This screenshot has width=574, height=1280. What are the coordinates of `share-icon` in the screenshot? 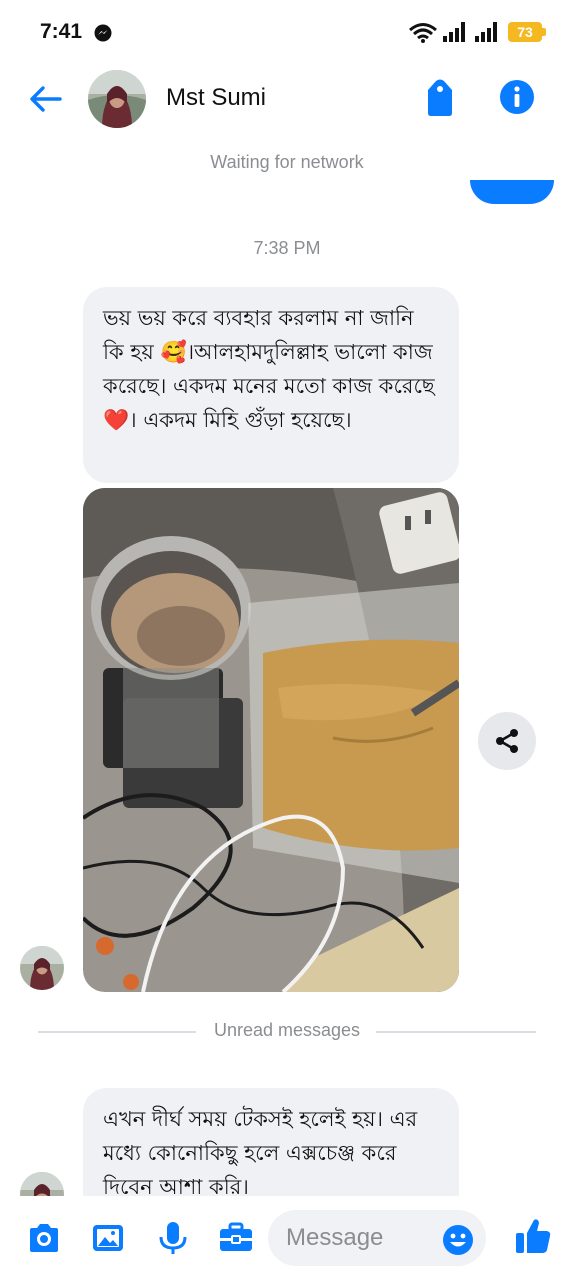 It's located at (507, 741).